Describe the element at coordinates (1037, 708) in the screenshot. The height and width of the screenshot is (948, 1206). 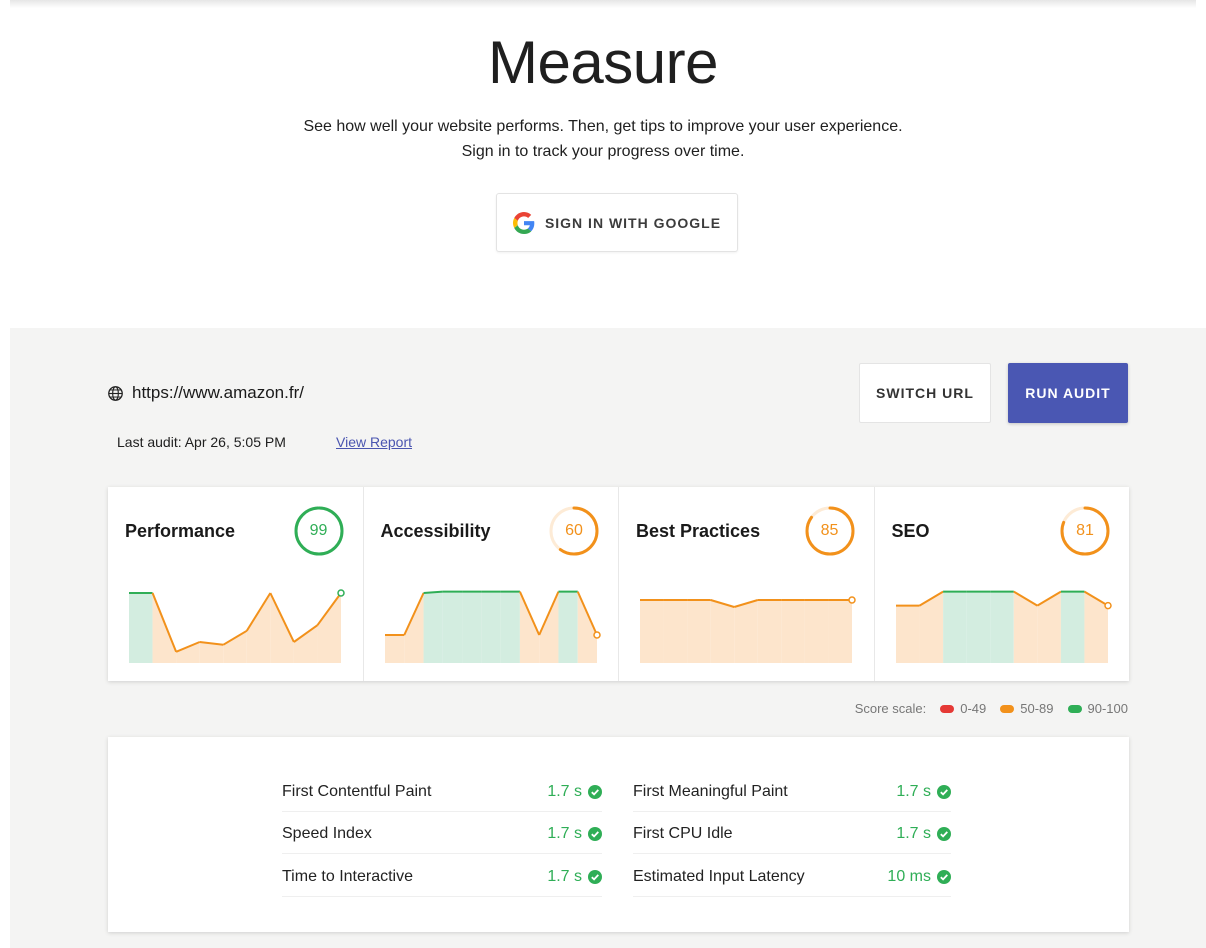
I see `legend-average-range: 50-89` at that location.